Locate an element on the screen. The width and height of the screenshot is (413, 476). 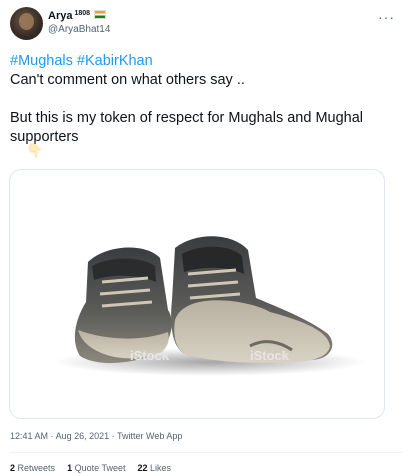
tweet-source: Twitter Web App is located at coordinates (149, 436).